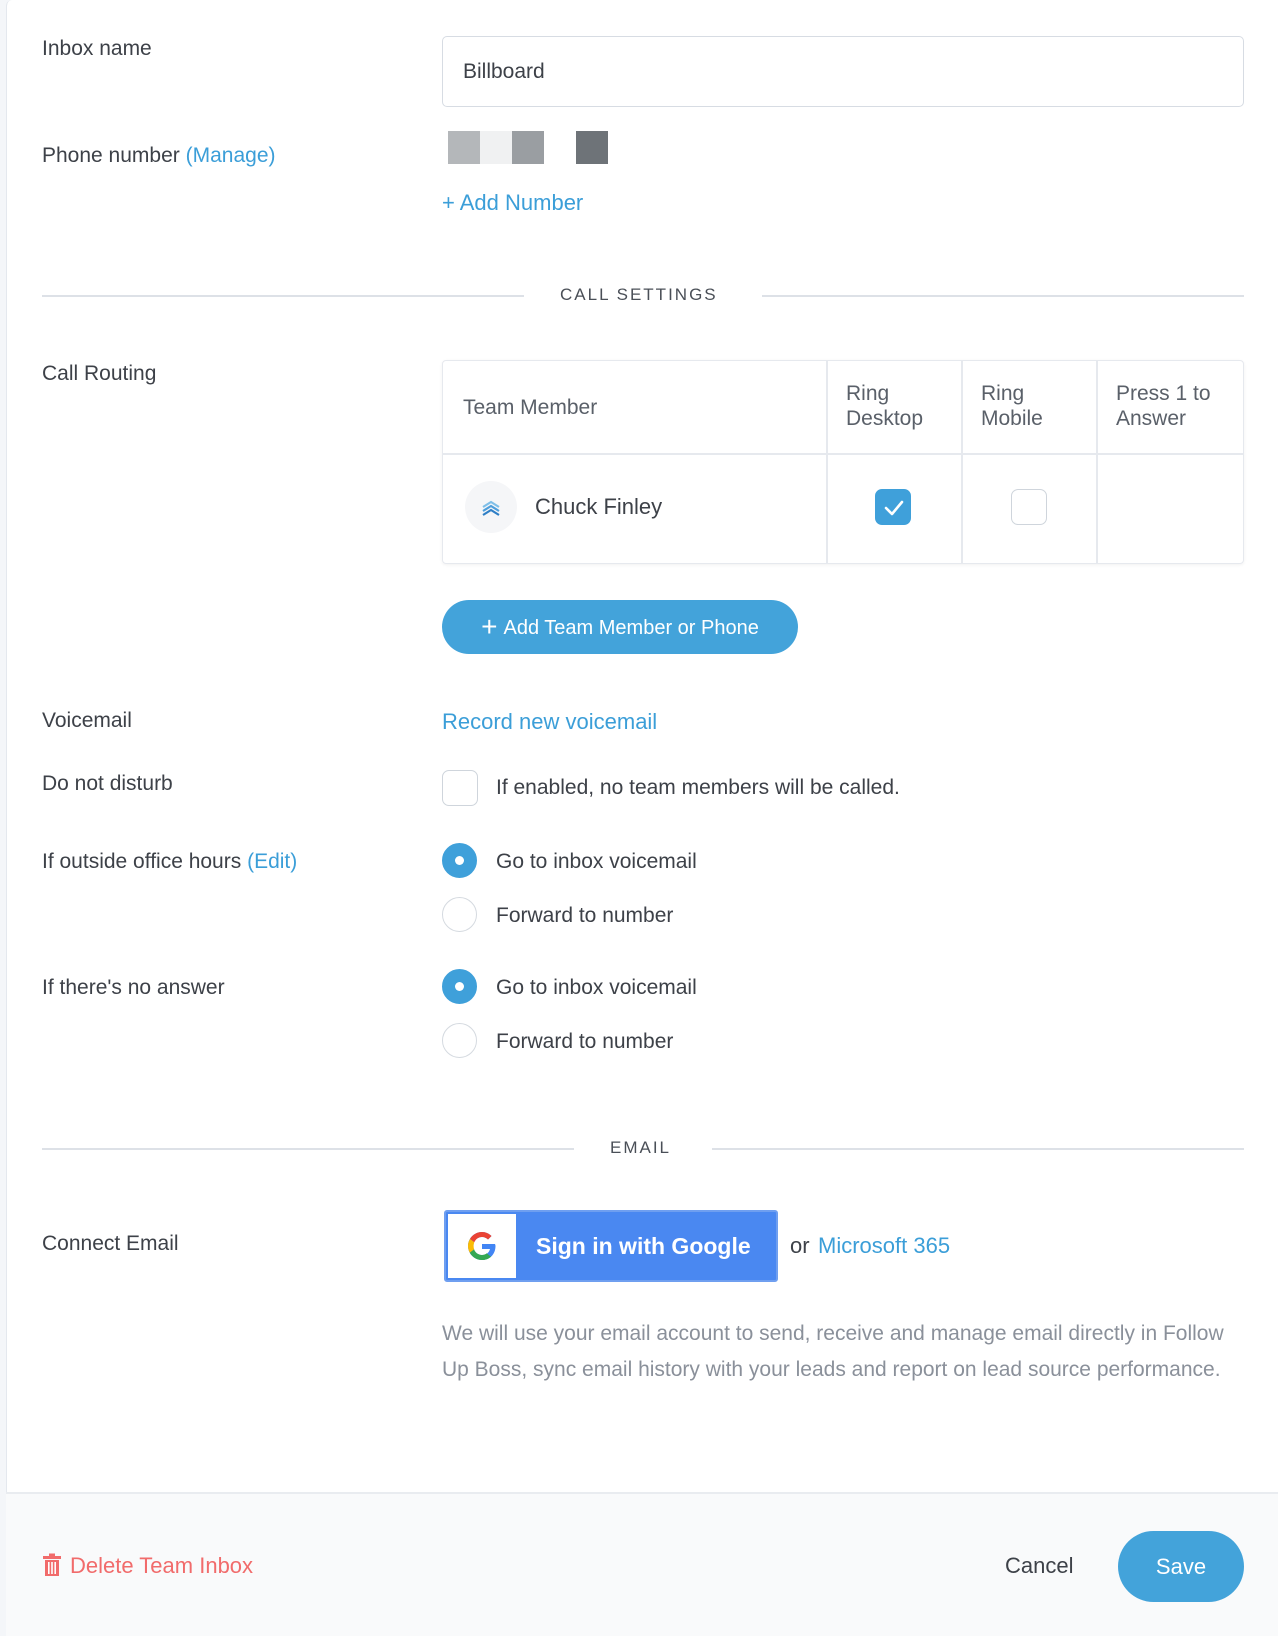  I want to click on ring-desktop-checkbox, so click(893, 507).